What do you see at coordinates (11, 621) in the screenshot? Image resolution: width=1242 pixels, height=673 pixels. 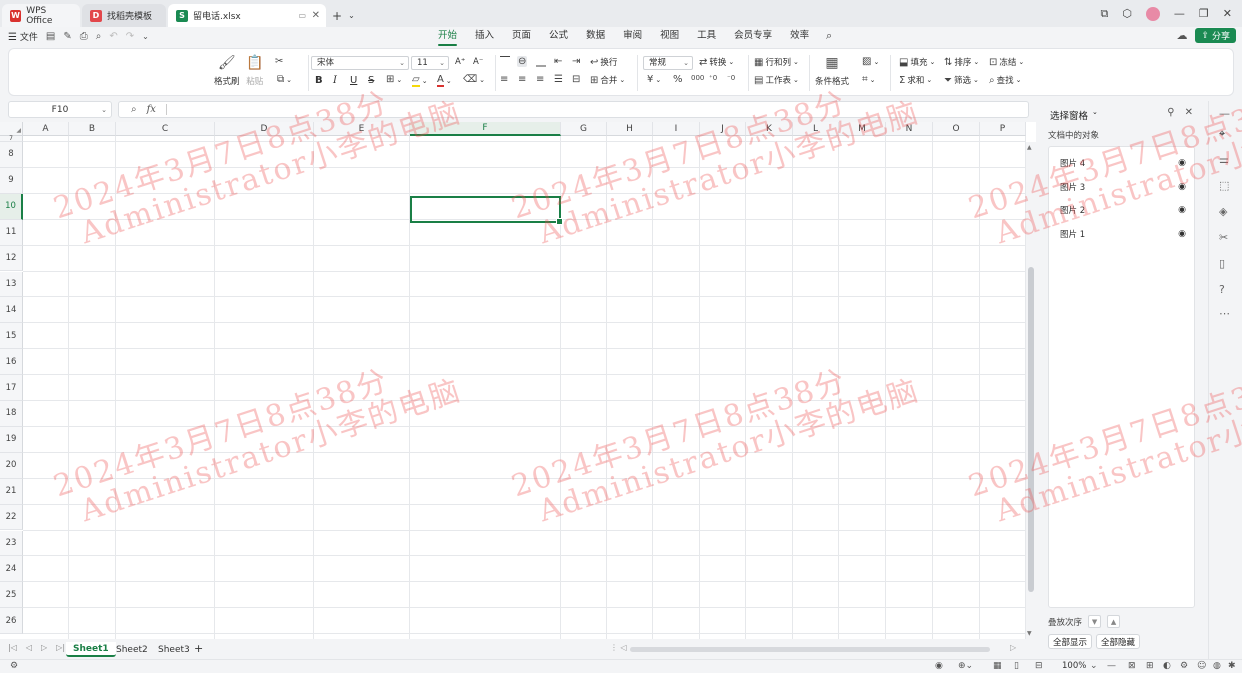 I see `row-header-26: 26` at bounding box center [11, 621].